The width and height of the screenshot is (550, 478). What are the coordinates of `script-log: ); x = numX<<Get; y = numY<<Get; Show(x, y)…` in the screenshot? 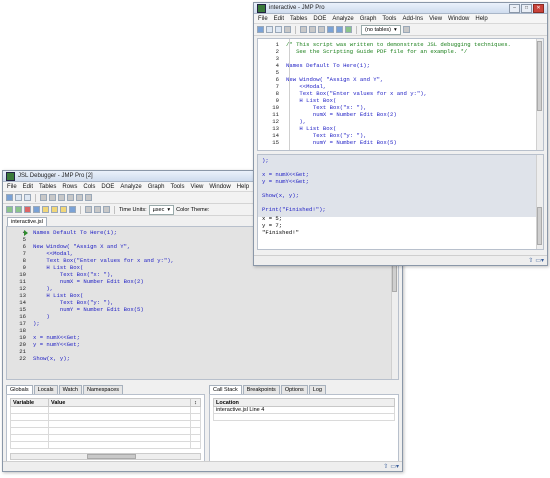 It's located at (400, 202).